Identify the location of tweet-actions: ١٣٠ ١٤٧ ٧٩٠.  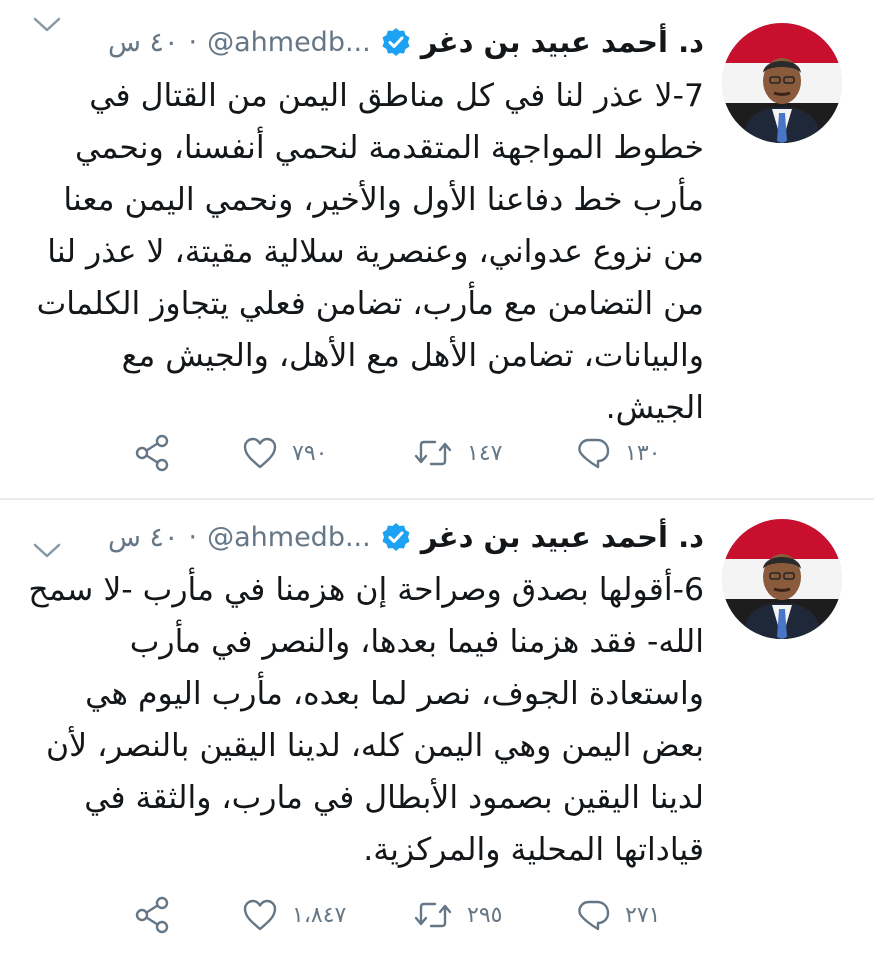
(437, 453).